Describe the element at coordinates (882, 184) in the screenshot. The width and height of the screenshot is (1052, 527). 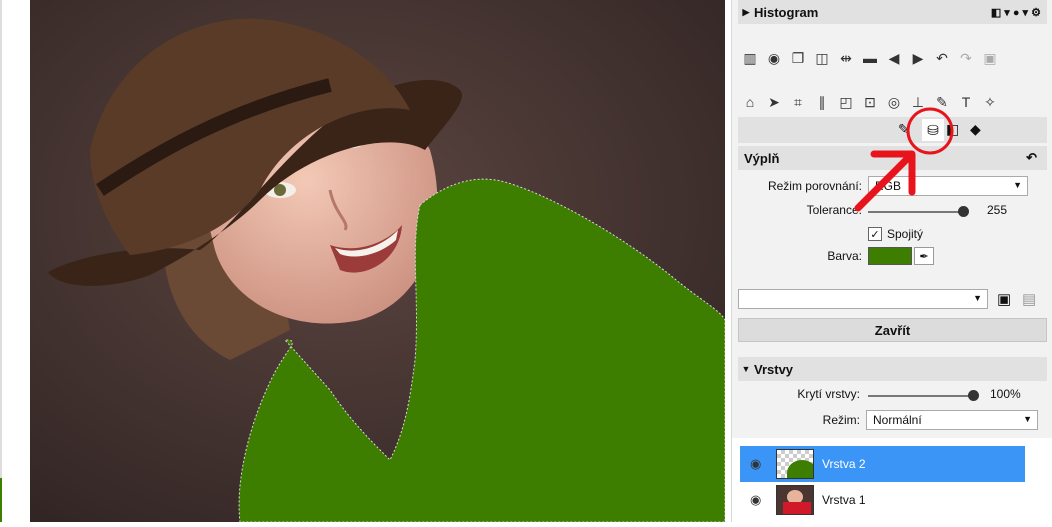
I see `highlight-arrow-shaft` at that location.